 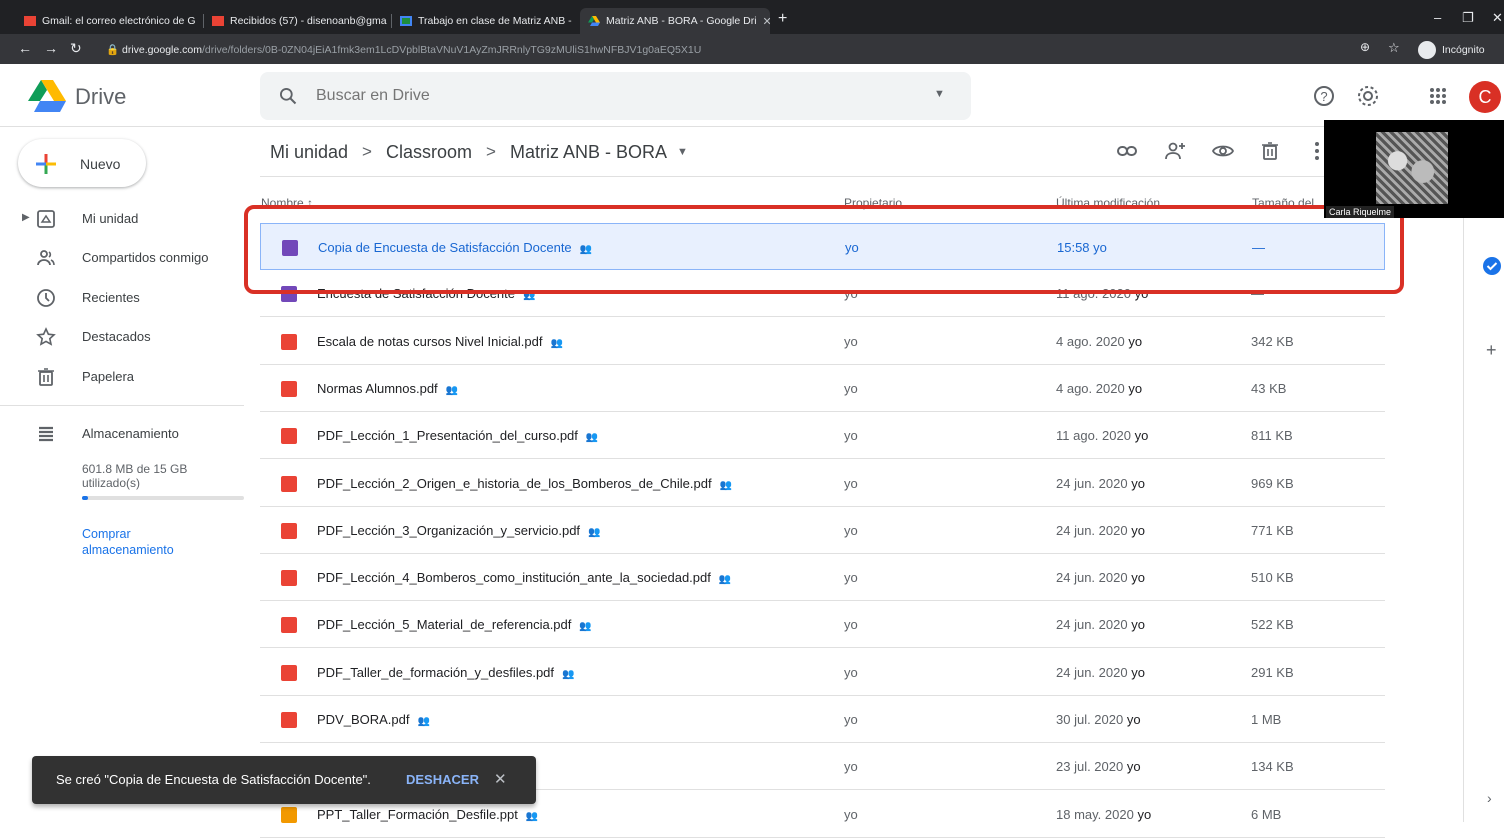 I want to click on gmail-icon, so click(x=30, y=21).